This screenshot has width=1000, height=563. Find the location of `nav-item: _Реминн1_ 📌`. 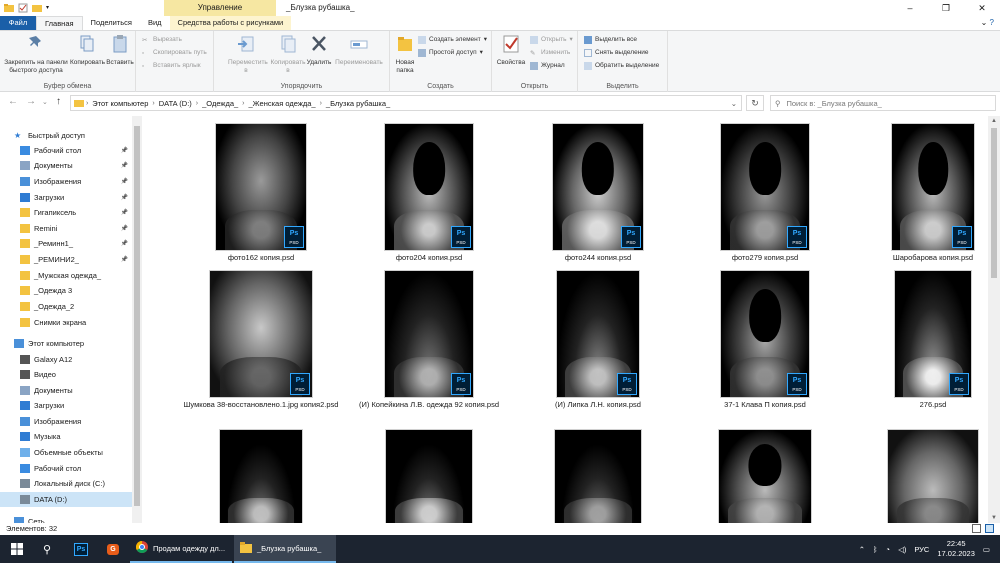

nav-item: _Реминн1_ 📌 is located at coordinates (66, 243).